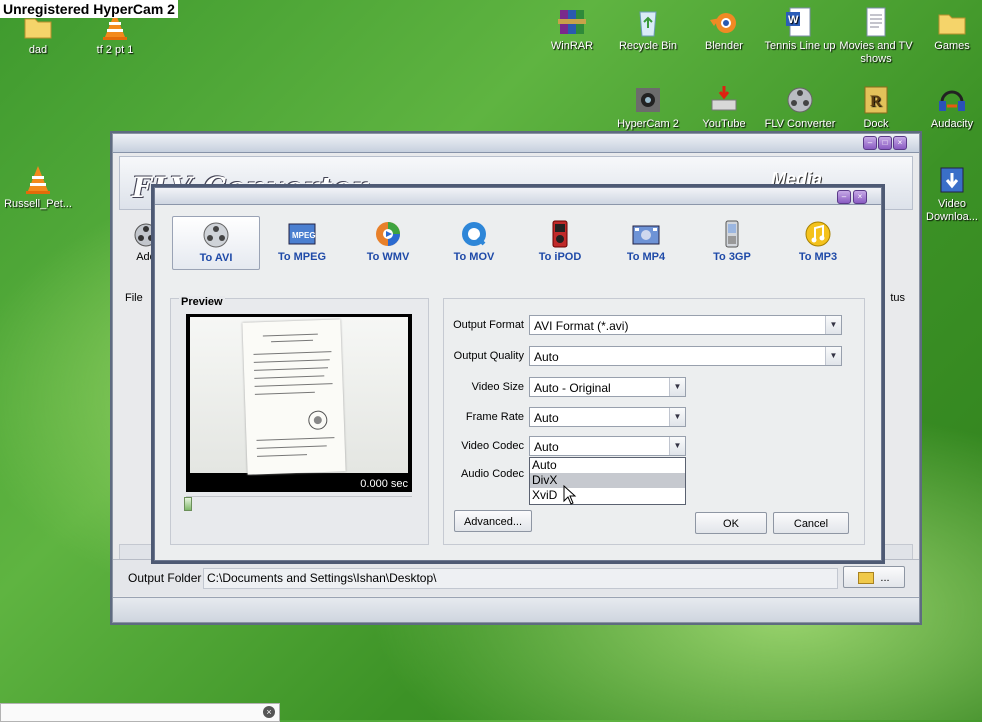 The image size is (982, 722). Describe the element at coordinates (488, 356) in the screenshot. I see `output-quality-label: Output Quality` at that location.